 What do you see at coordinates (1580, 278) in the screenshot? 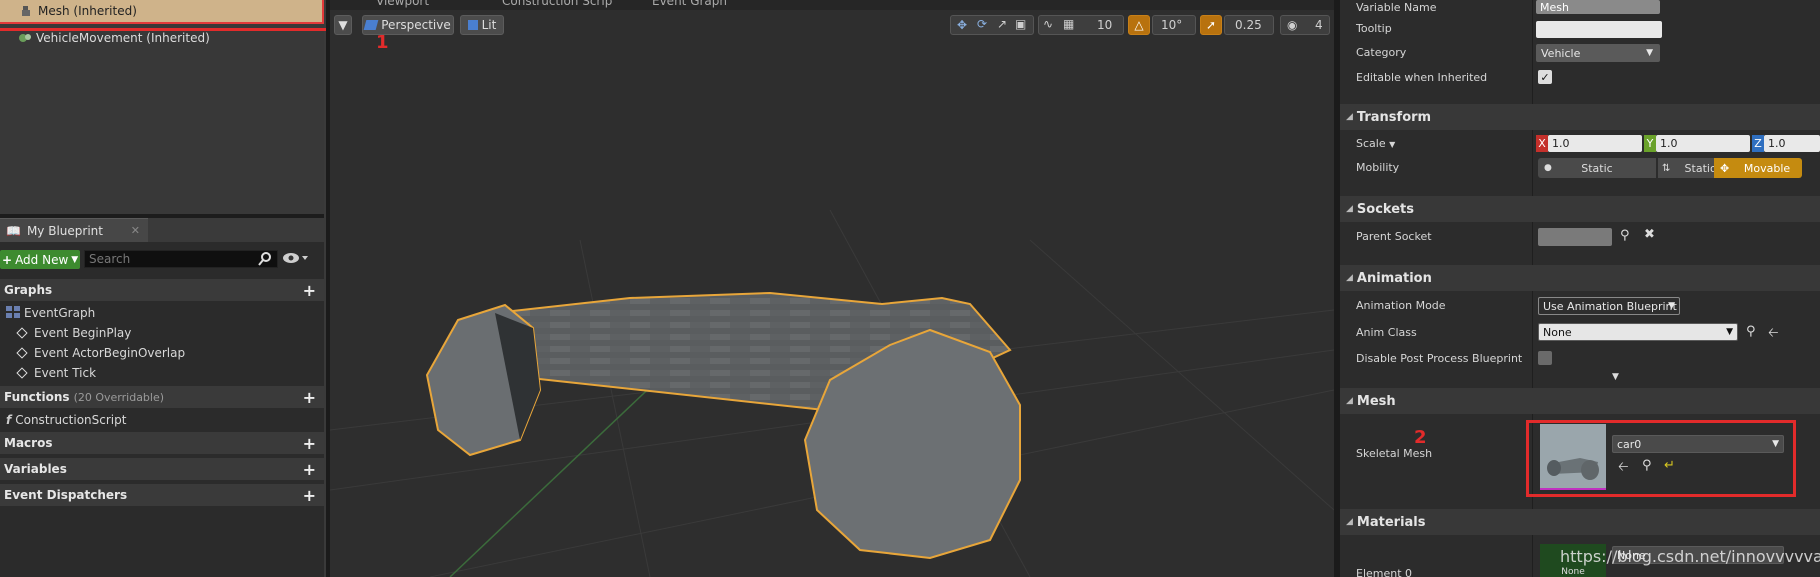
I see `section-animation: ◢ Animation` at bounding box center [1580, 278].